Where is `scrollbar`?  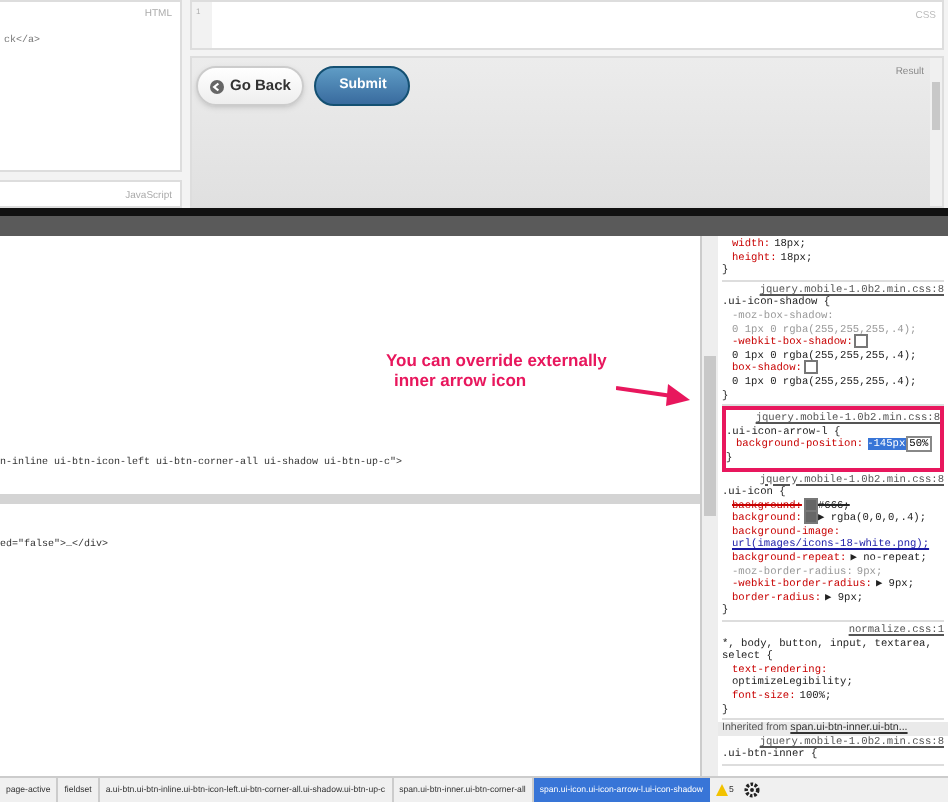 scrollbar is located at coordinates (936, 132).